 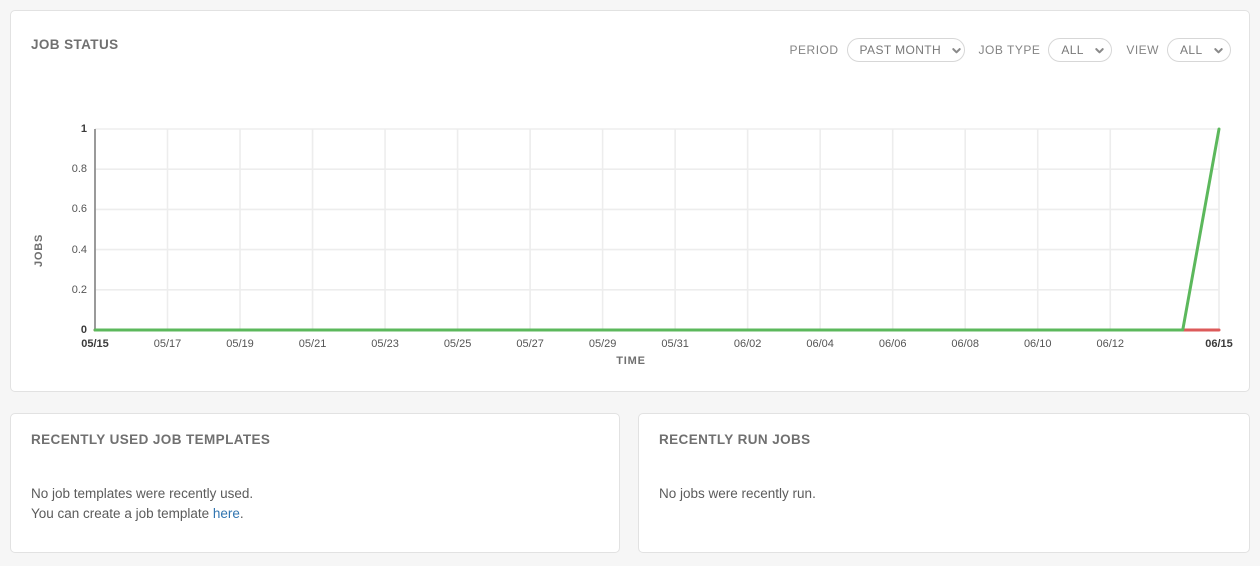 What do you see at coordinates (820, 344) in the screenshot?
I see `x-tick-label: 06/04` at bounding box center [820, 344].